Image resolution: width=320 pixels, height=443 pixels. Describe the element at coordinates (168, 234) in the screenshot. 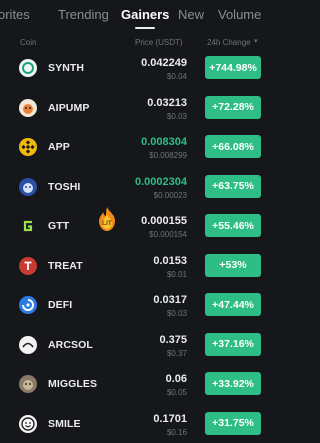

I see `coin-usd-price: $0.000154` at that location.